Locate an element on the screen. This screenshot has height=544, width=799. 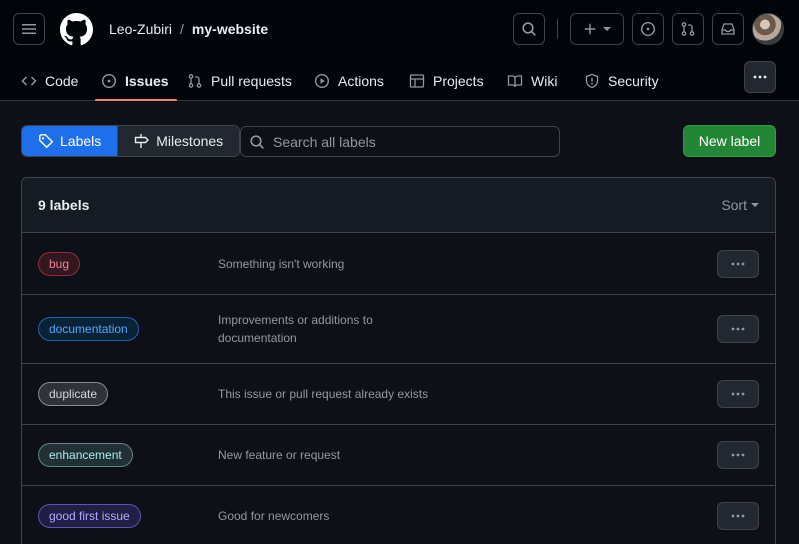
inbox-button is located at coordinates (728, 29).